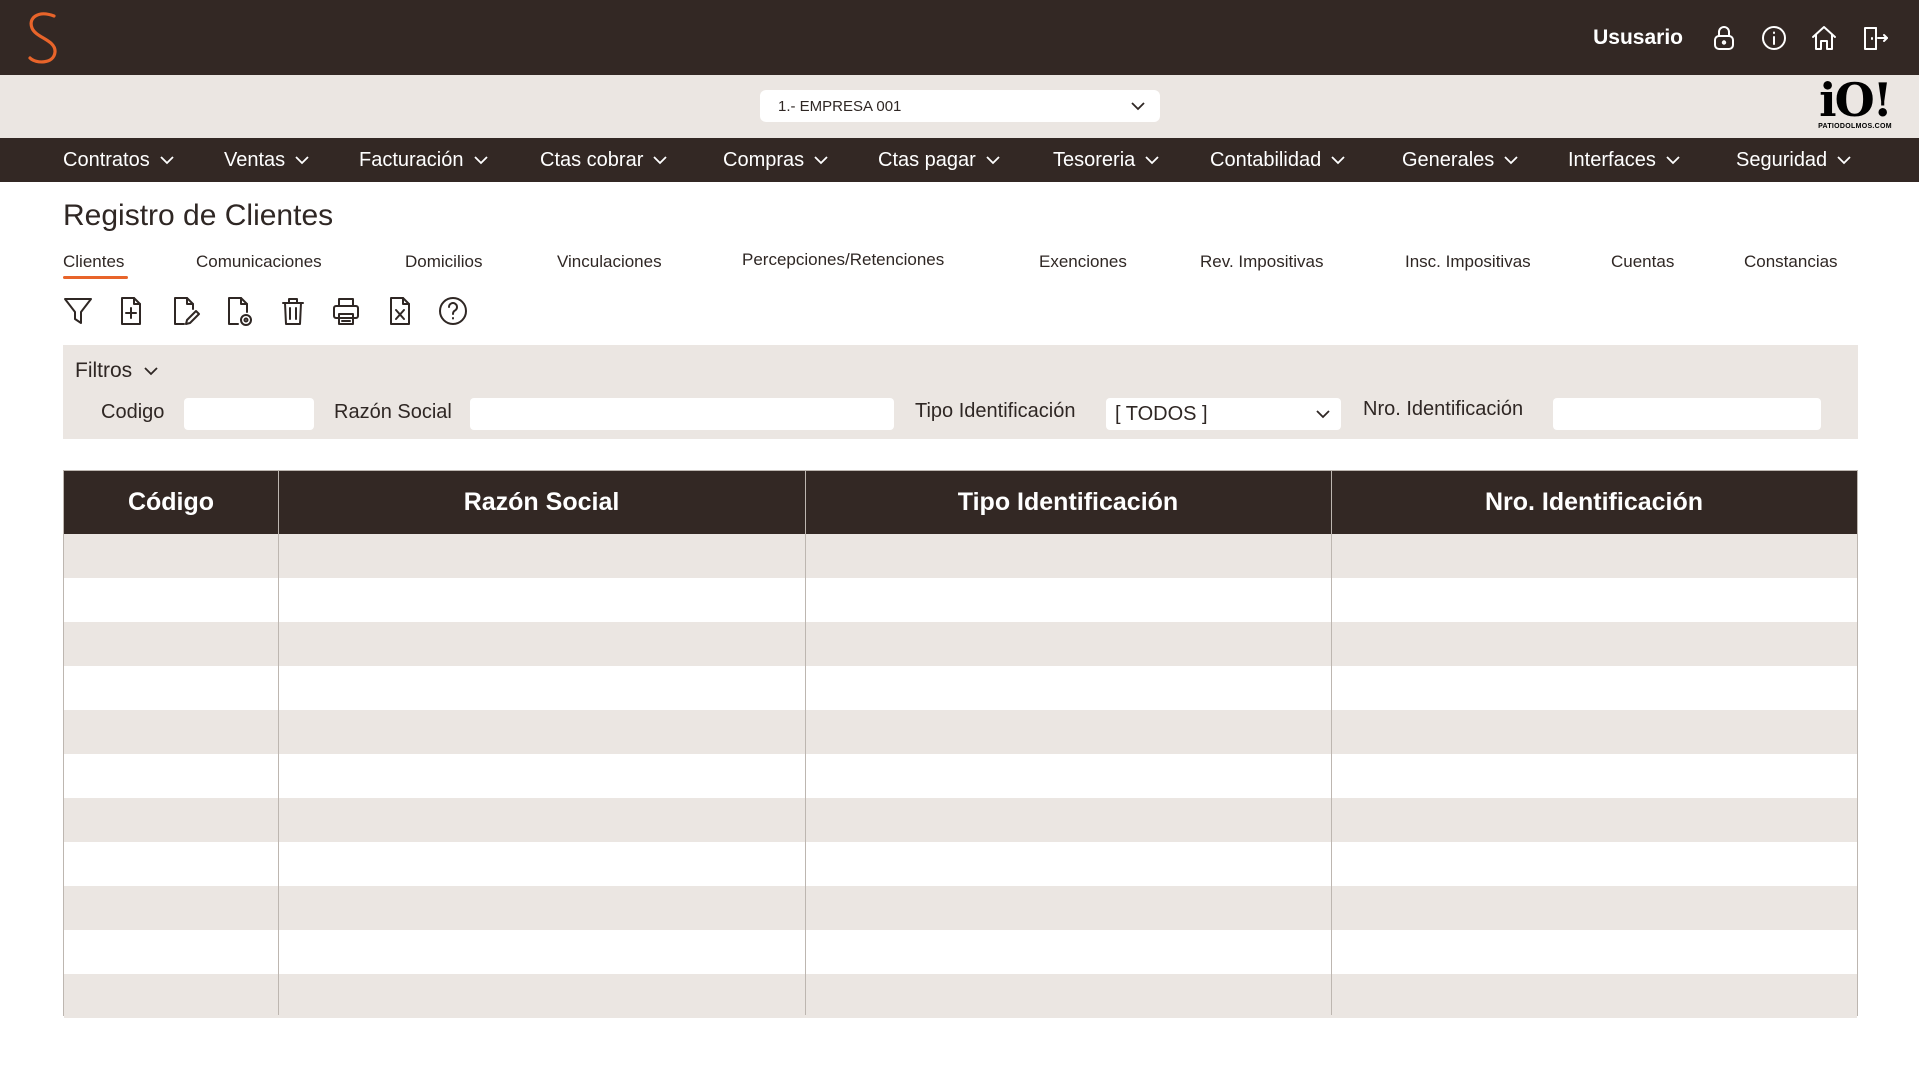  What do you see at coordinates (1874, 38) in the screenshot?
I see `logout-icon` at bounding box center [1874, 38].